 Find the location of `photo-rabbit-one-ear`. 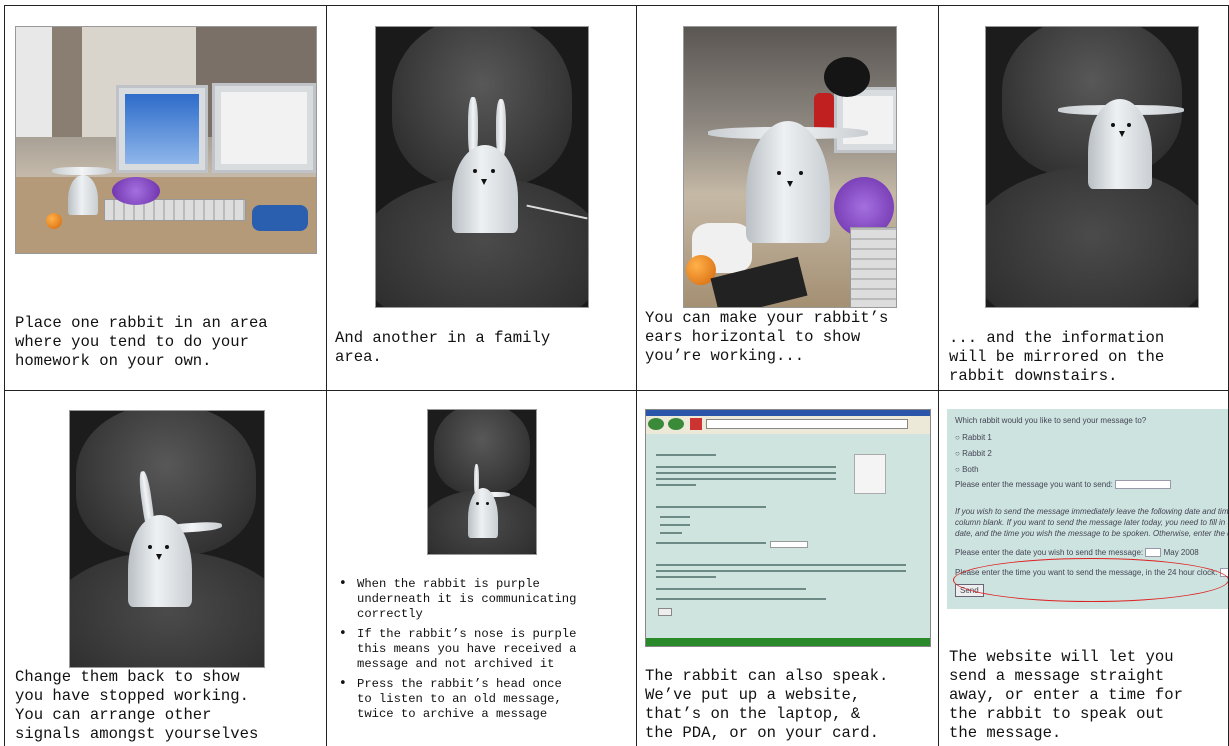

photo-rabbit-one-ear is located at coordinates (167, 539).